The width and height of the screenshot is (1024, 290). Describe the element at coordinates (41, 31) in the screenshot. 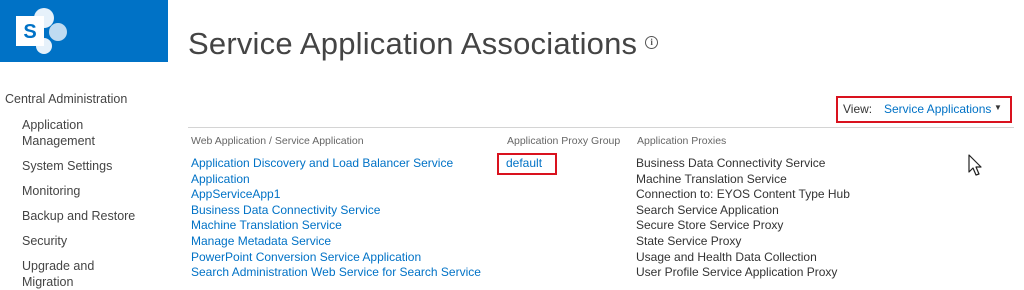

I see `sharepoint-logo-icon: S` at that location.